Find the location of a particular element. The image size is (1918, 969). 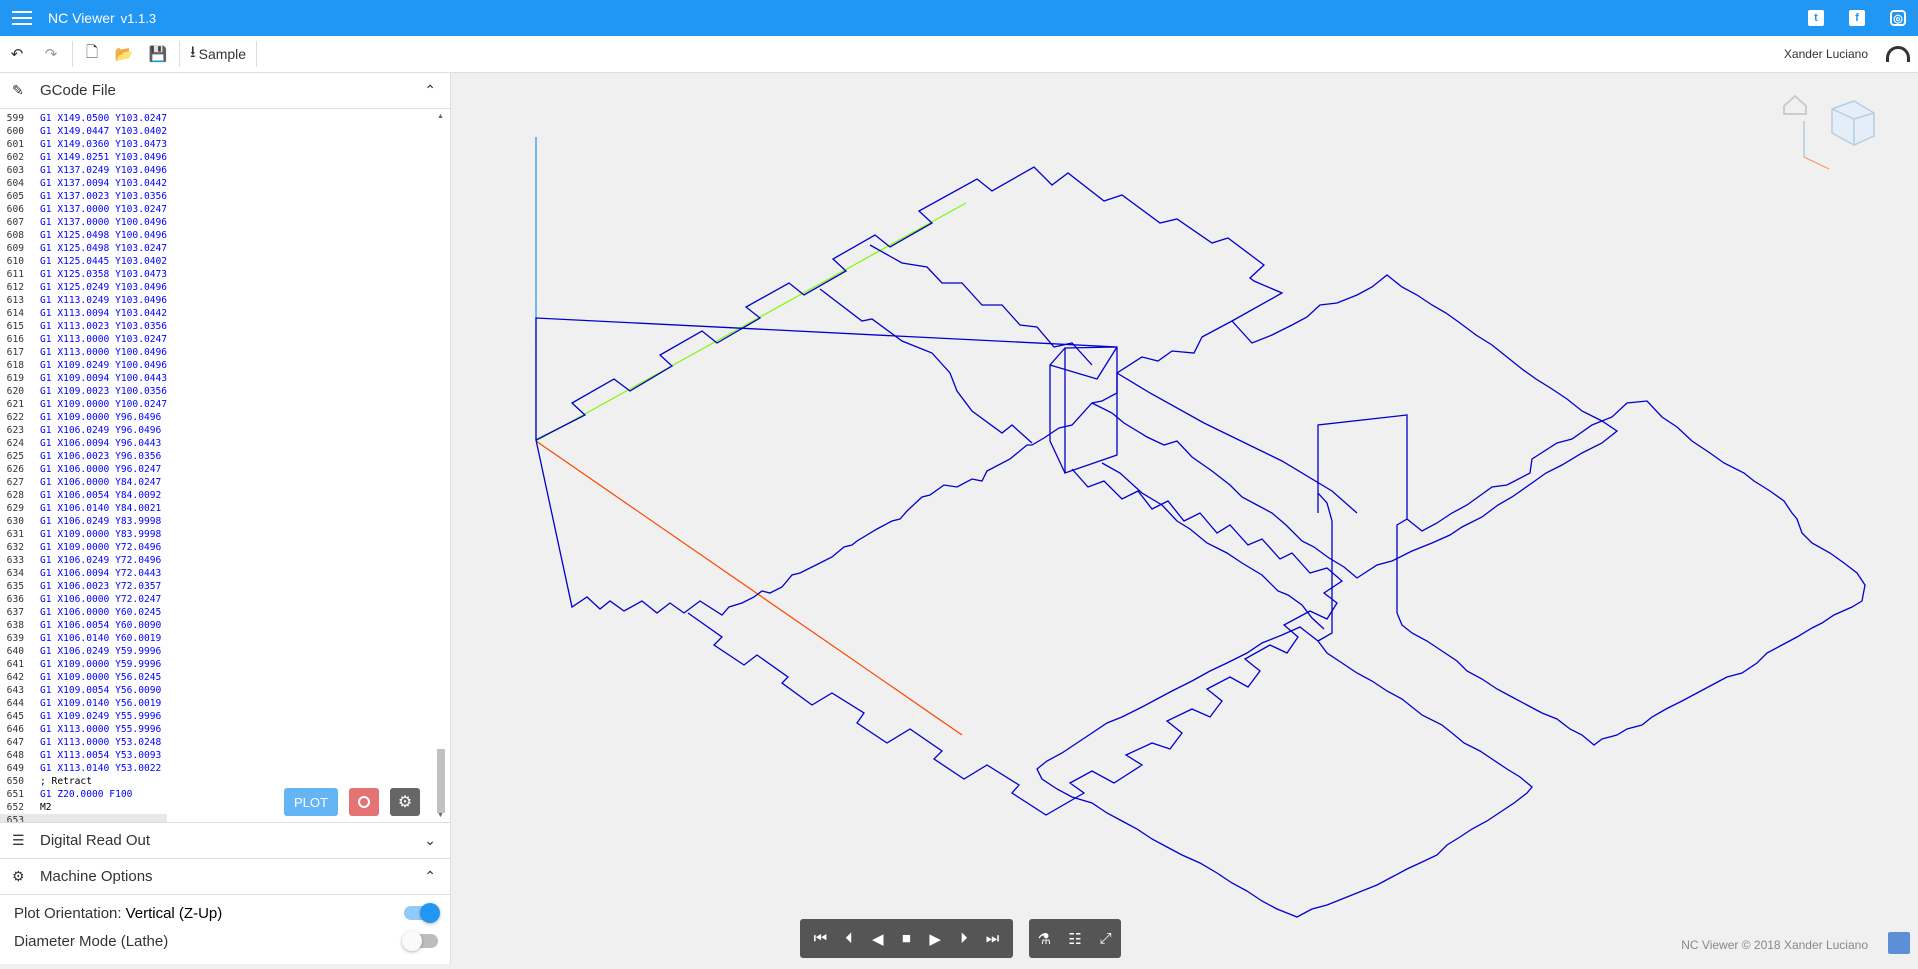

code-line: 652 M2 is located at coordinates (83, 807).